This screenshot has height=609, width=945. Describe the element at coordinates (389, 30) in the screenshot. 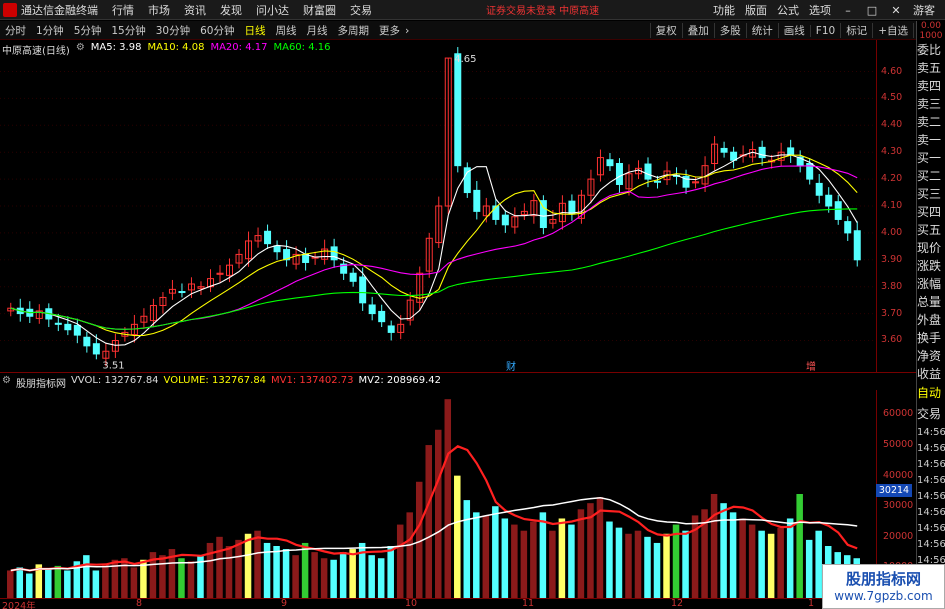

I see `period-more: 更多` at that location.